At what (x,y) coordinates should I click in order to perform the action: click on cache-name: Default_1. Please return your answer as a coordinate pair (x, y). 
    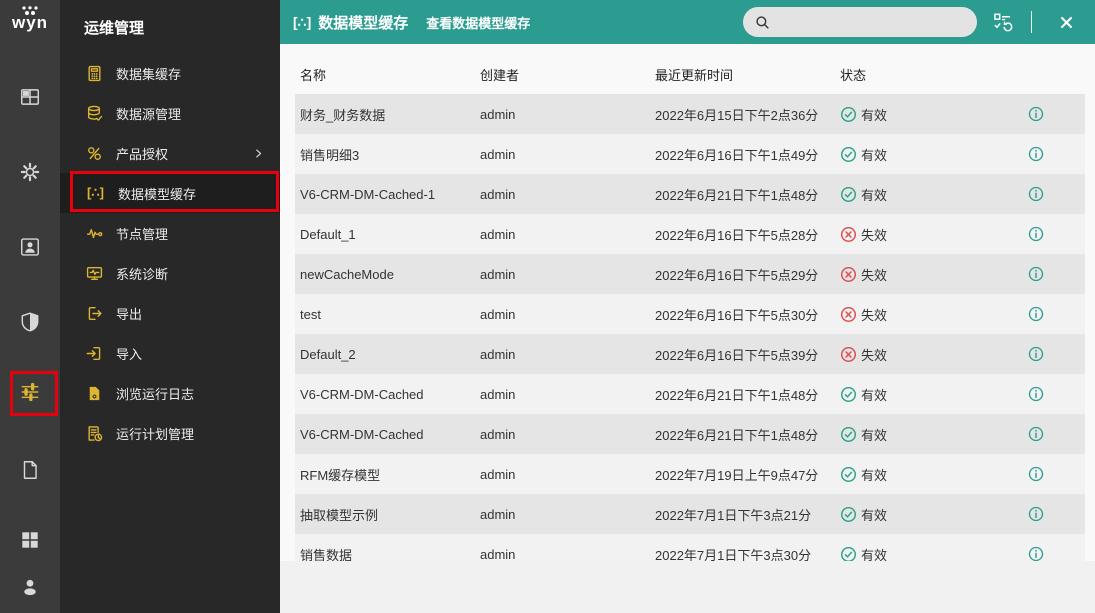
    Looking at the image, I should click on (328, 234).